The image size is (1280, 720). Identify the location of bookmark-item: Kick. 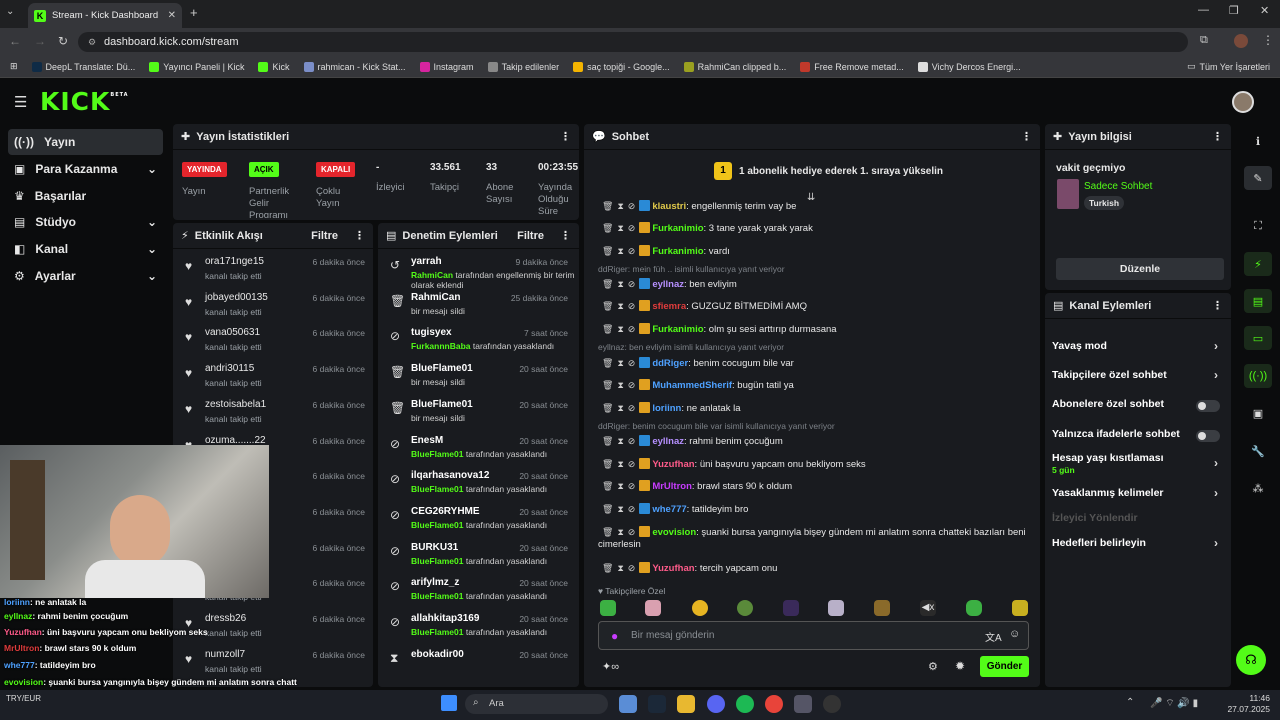
(273, 66).